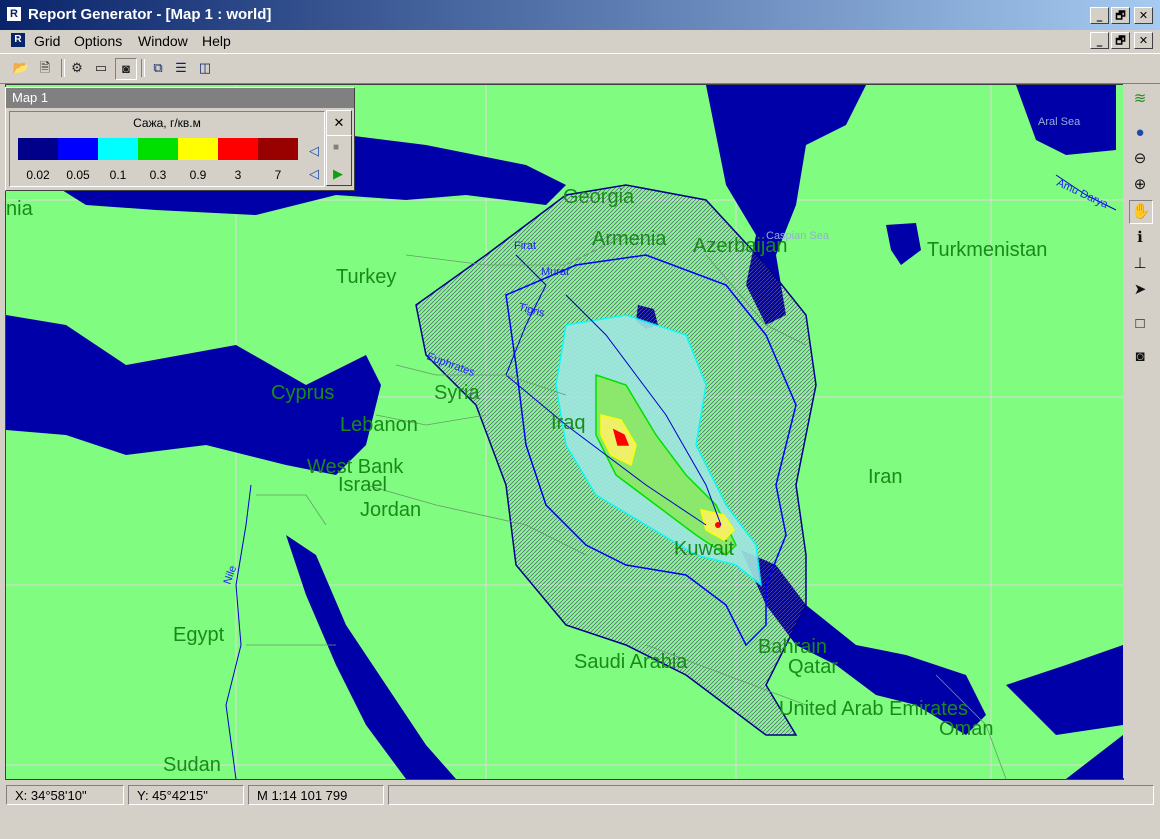 Image resolution: width=1160 pixels, height=839 pixels. Describe the element at coordinates (792, 647) in the screenshot. I see `label-bahrain: Bahrain` at that location.